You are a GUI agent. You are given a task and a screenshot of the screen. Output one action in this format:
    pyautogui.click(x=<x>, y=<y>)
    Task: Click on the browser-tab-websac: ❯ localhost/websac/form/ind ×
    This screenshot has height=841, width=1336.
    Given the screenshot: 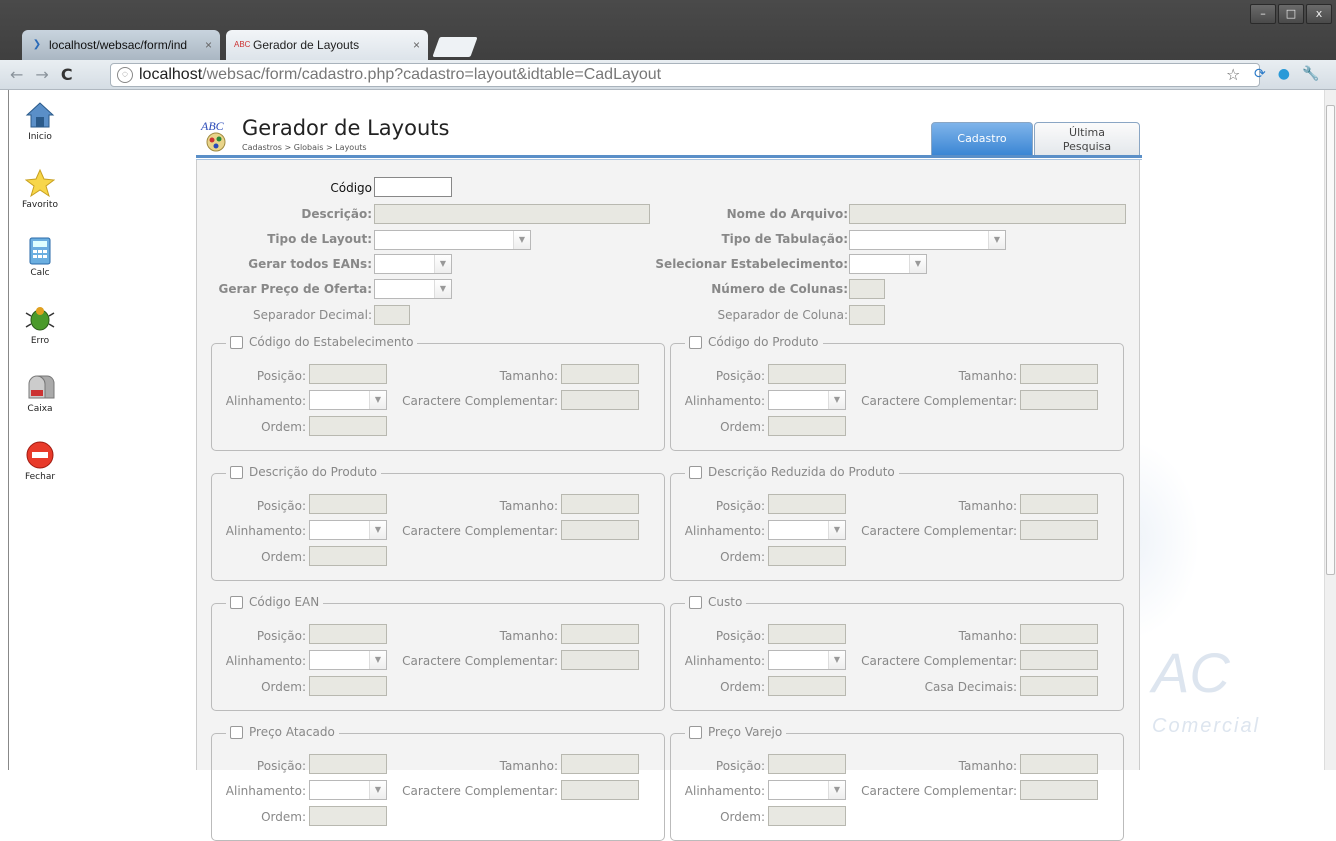 What is the action you would take?
    pyautogui.click(x=121, y=45)
    